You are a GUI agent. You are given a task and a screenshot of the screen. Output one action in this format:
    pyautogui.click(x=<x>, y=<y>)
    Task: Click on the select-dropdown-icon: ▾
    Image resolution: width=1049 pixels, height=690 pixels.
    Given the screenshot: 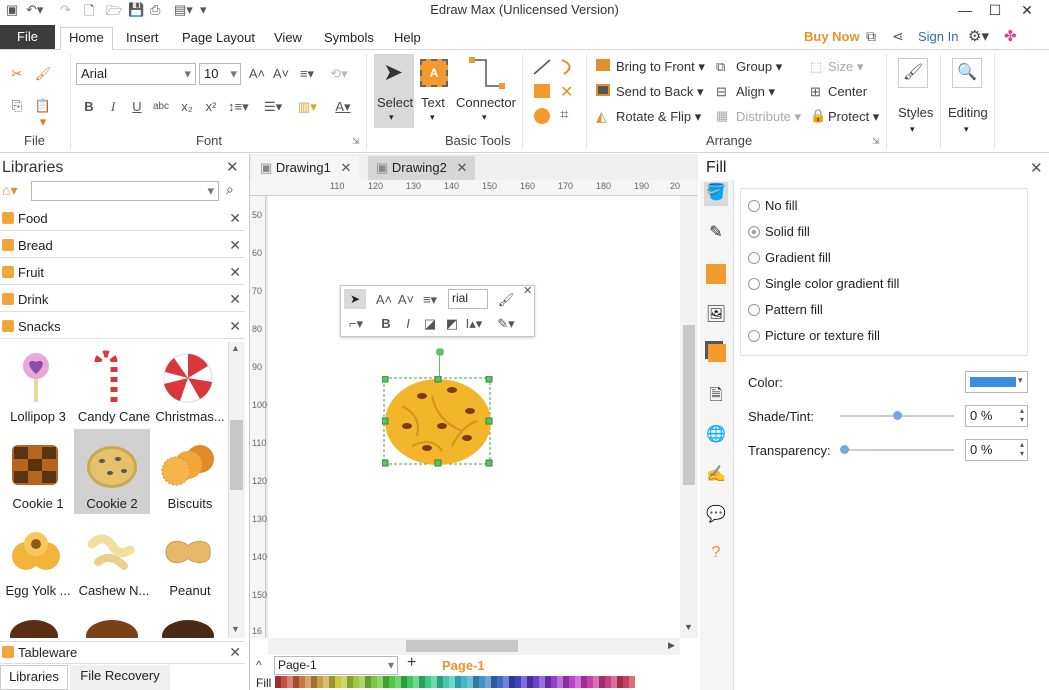 What is the action you would take?
    pyautogui.click(x=391, y=117)
    